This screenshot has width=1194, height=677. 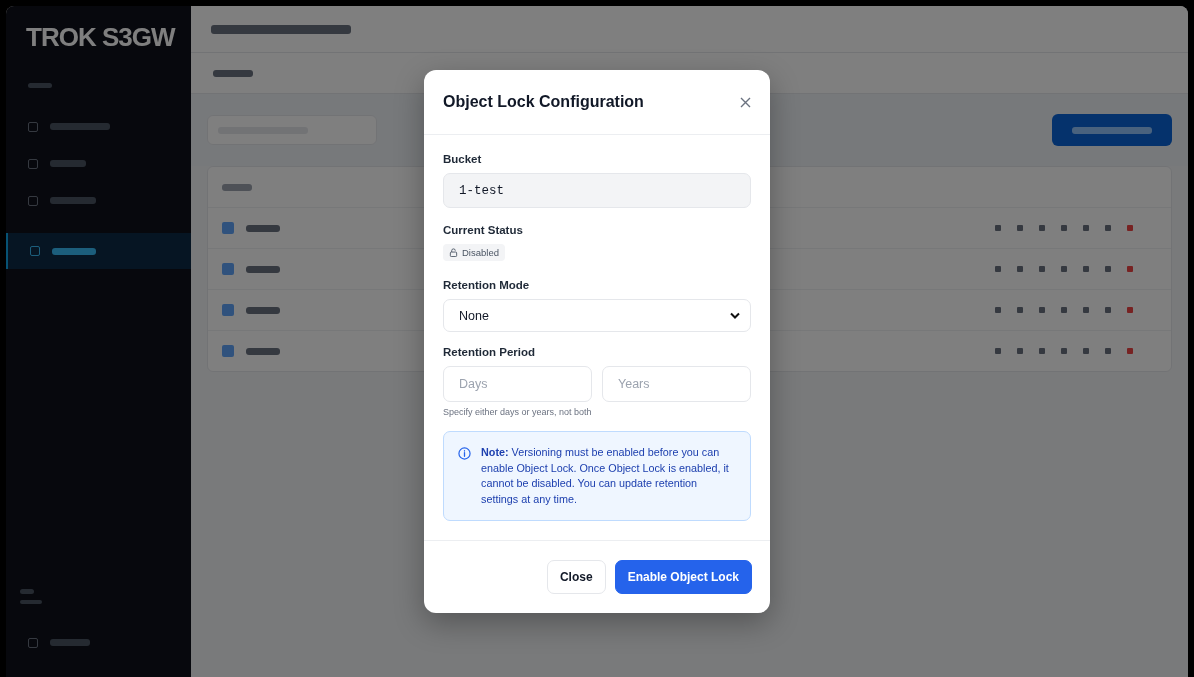 What do you see at coordinates (517, 384) in the screenshot?
I see `days-field: Days` at bounding box center [517, 384].